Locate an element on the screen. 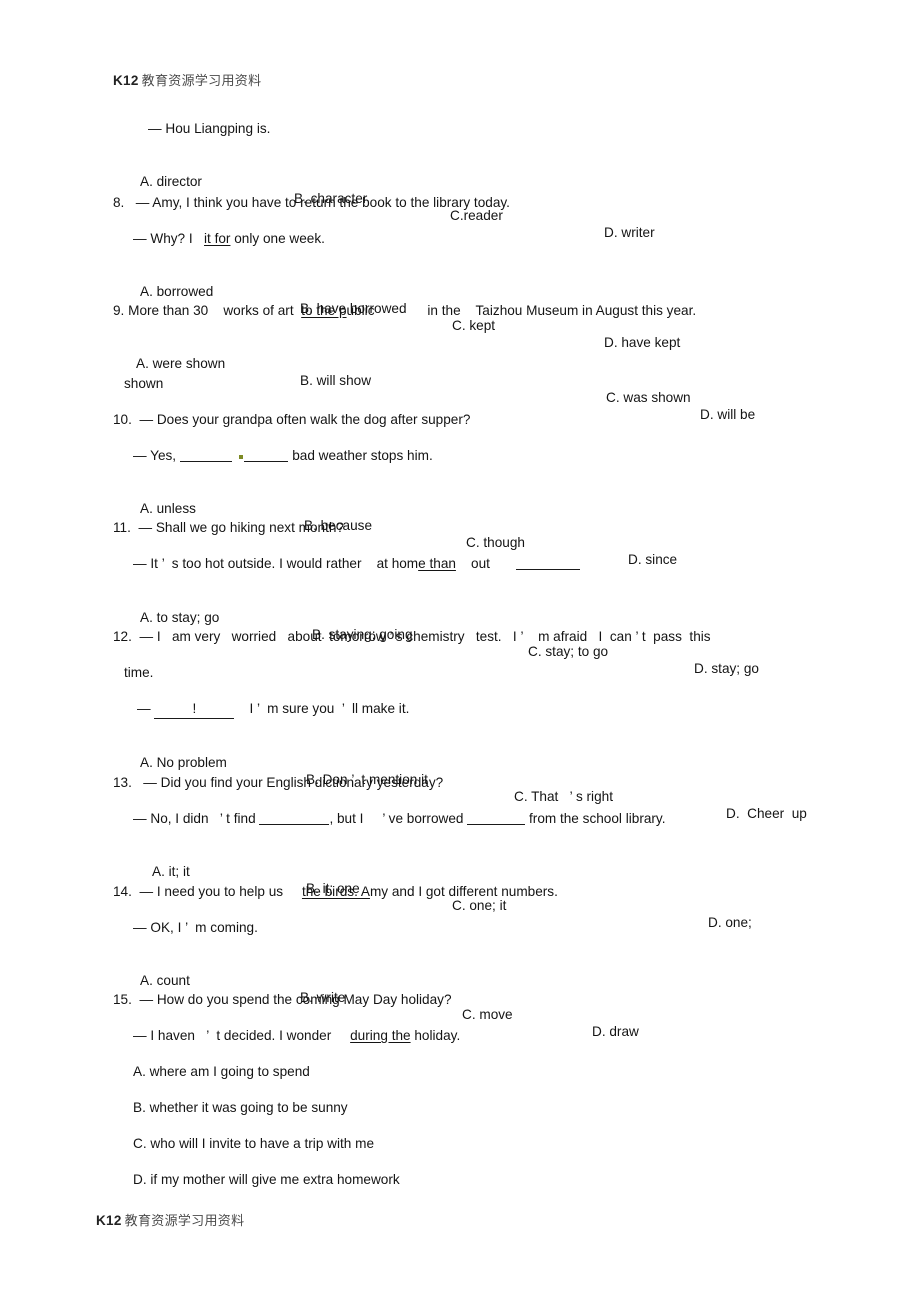 The height and width of the screenshot is (1303, 920). question-12-reply-post: I ’ m sure you ’ ll make it. is located at coordinates (329, 708).